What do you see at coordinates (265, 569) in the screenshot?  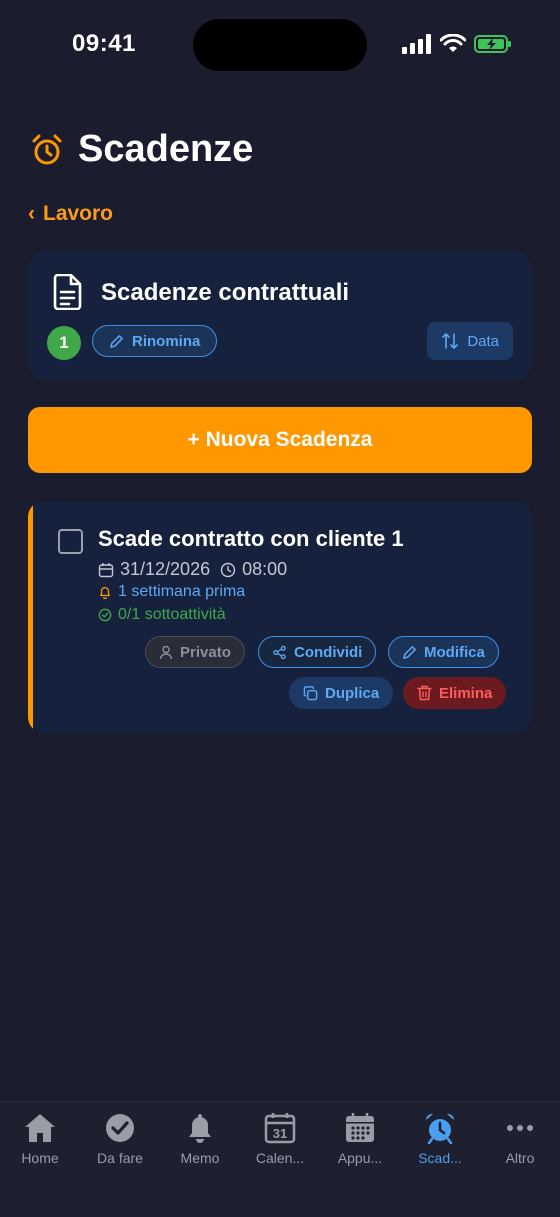 I see `task-time: 08:00` at bounding box center [265, 569].